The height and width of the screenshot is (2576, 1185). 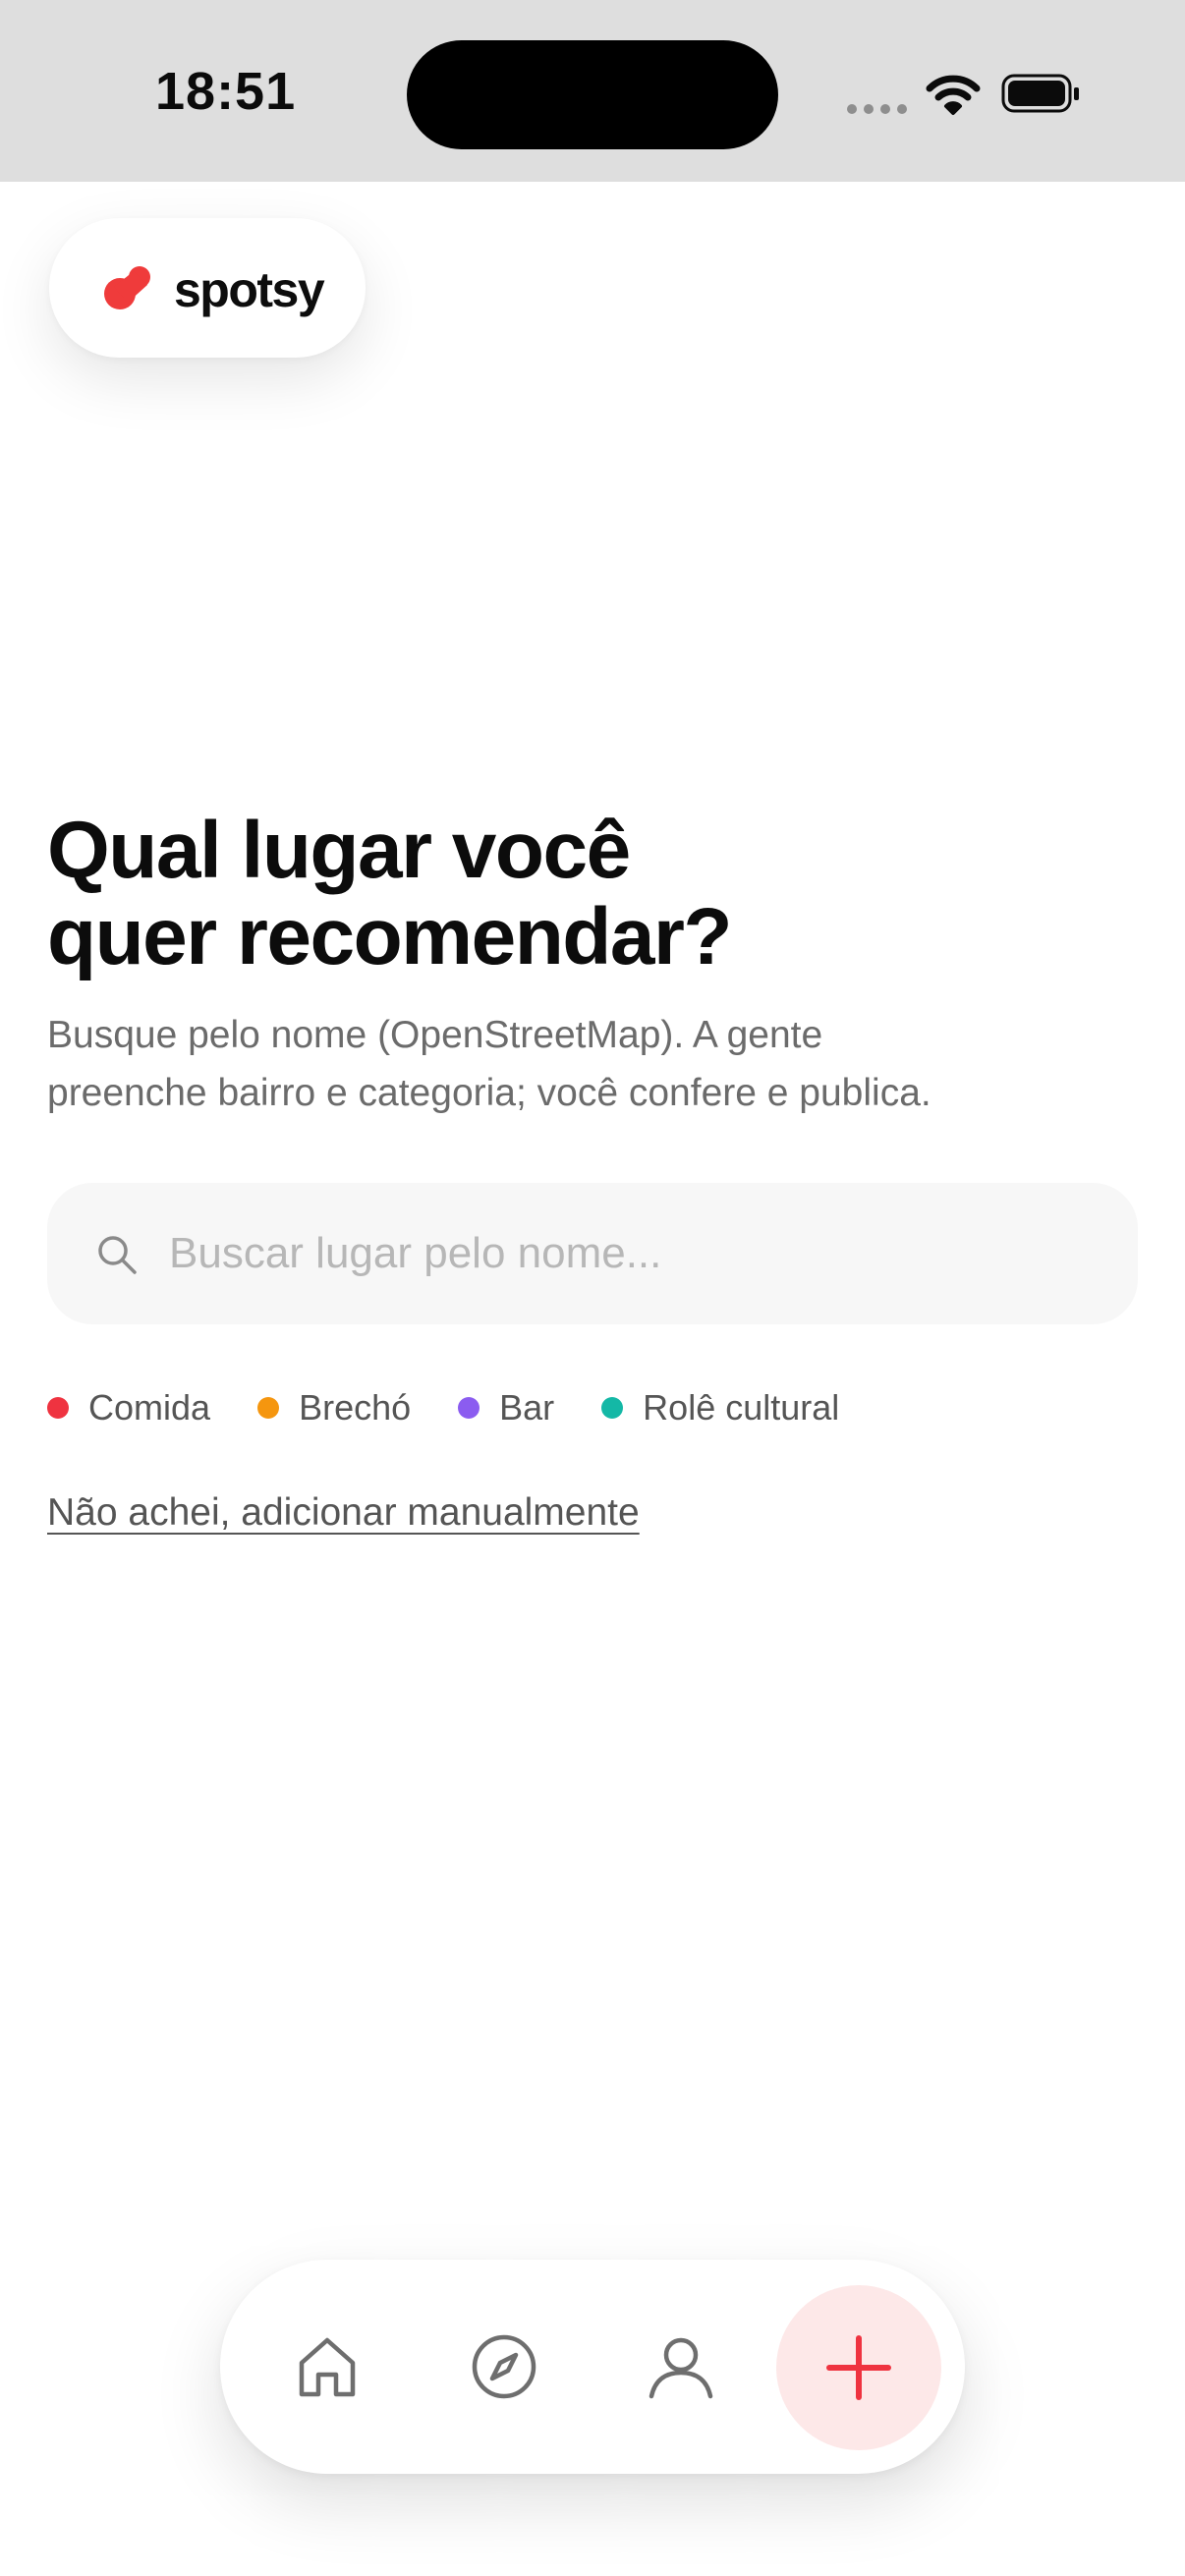 What do you see at coordinates (355, 1407) in the screenshot?
I see `category-label: Brechó` at bounding box center [355, 1407].